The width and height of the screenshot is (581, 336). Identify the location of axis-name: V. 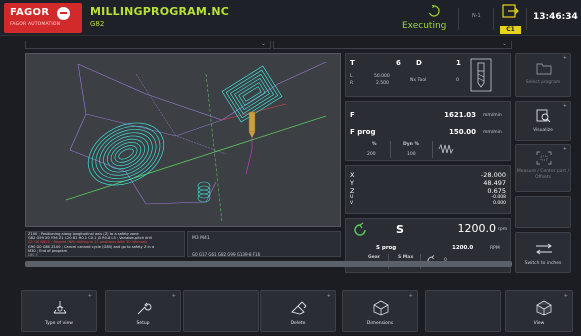
(352, 203).